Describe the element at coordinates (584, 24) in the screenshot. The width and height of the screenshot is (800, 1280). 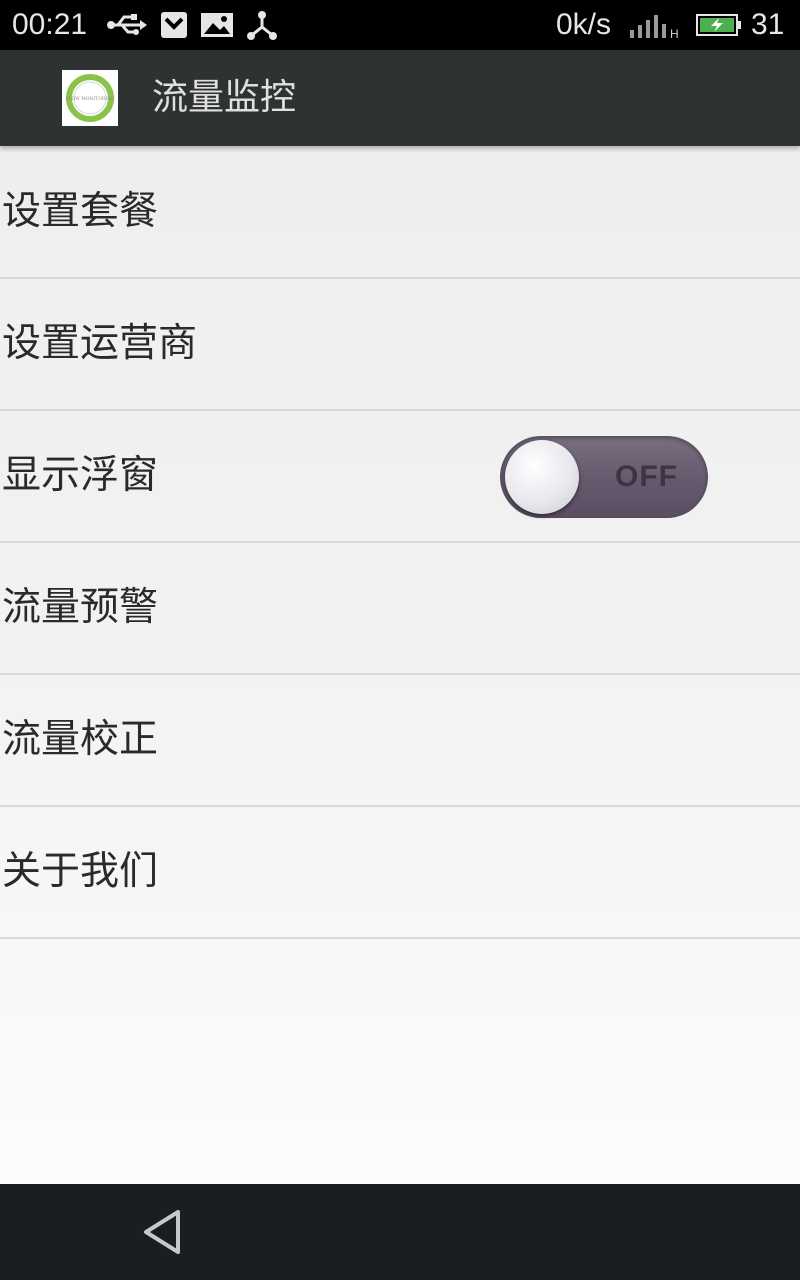
I see `network-speed: 0k/s` at that location.